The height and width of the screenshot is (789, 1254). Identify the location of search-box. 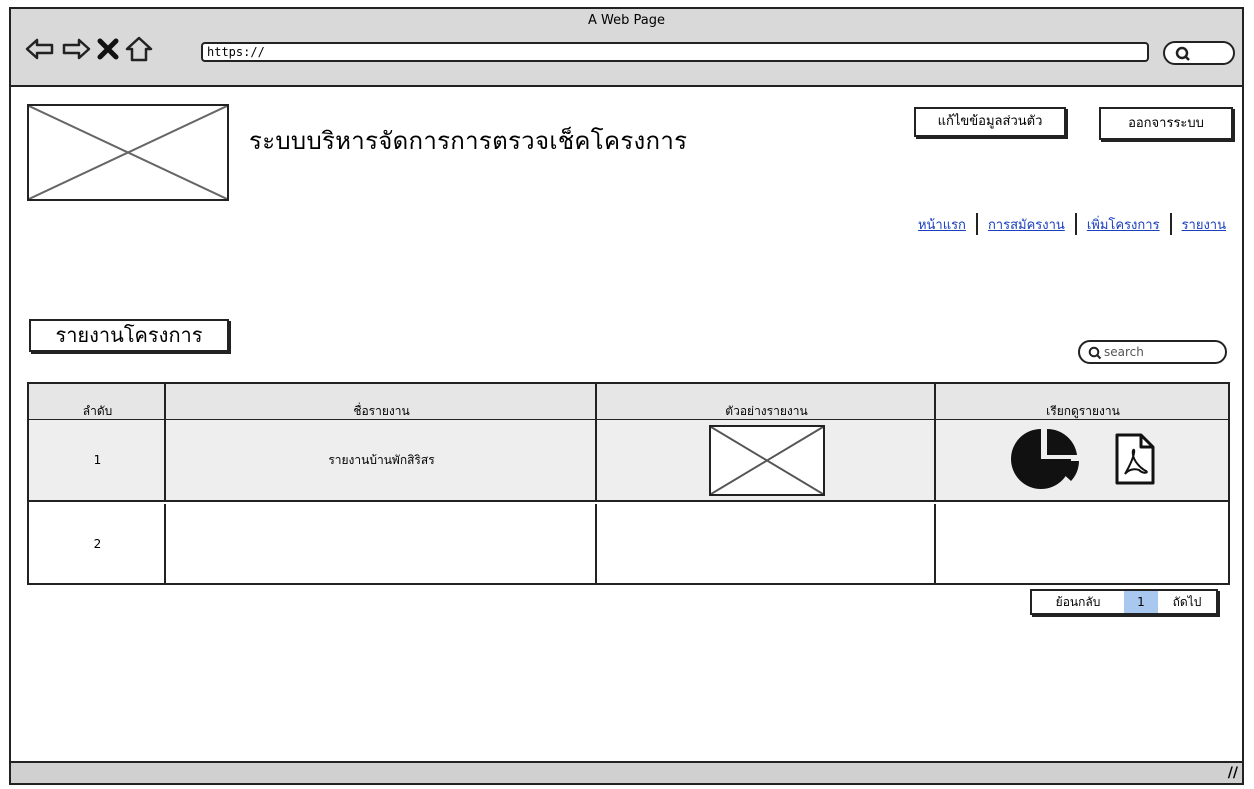
(1152, 352).